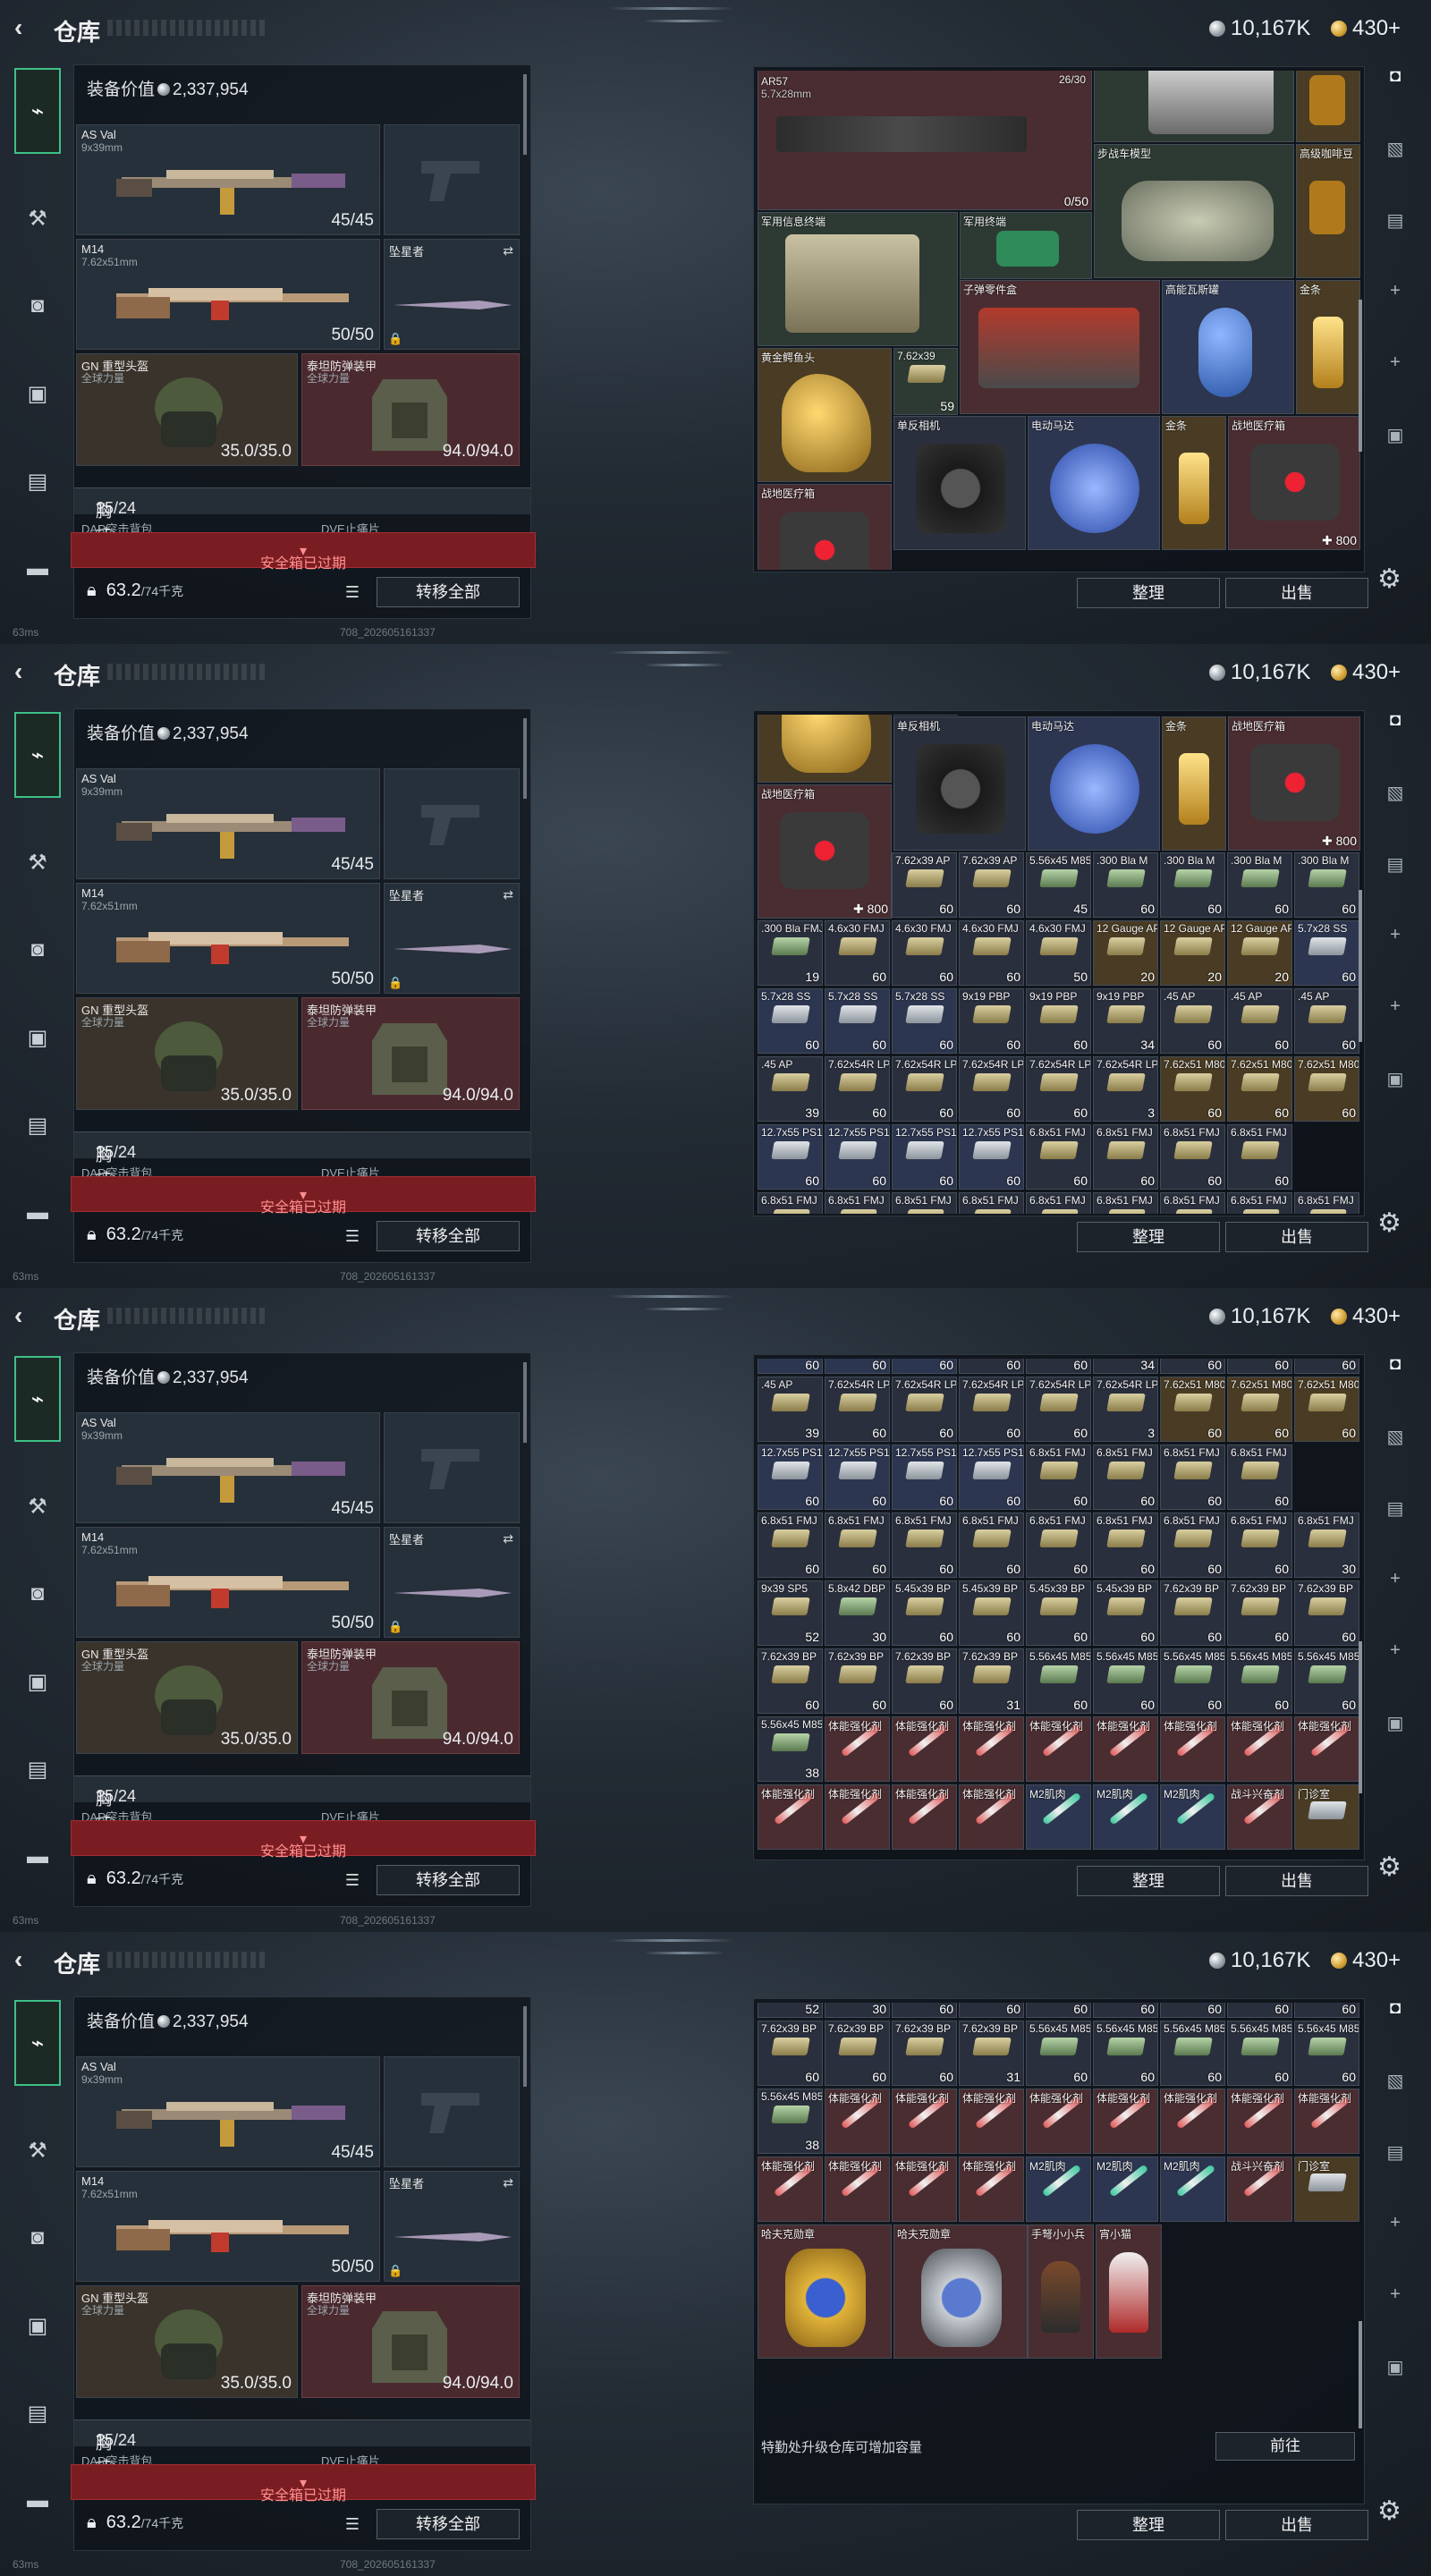  Describe the element at coordinates (1059, 885) in the screenshot. I see `ammo-item-cell: 5.56x45 M855 45` at that location.